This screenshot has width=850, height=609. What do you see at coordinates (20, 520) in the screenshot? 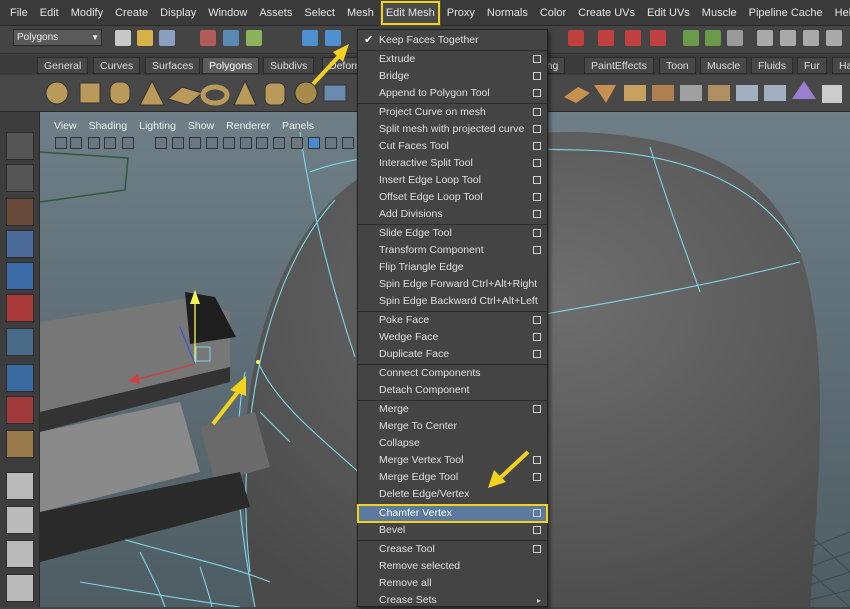
I see `four-view-icon` at bounding box center [20, 520].